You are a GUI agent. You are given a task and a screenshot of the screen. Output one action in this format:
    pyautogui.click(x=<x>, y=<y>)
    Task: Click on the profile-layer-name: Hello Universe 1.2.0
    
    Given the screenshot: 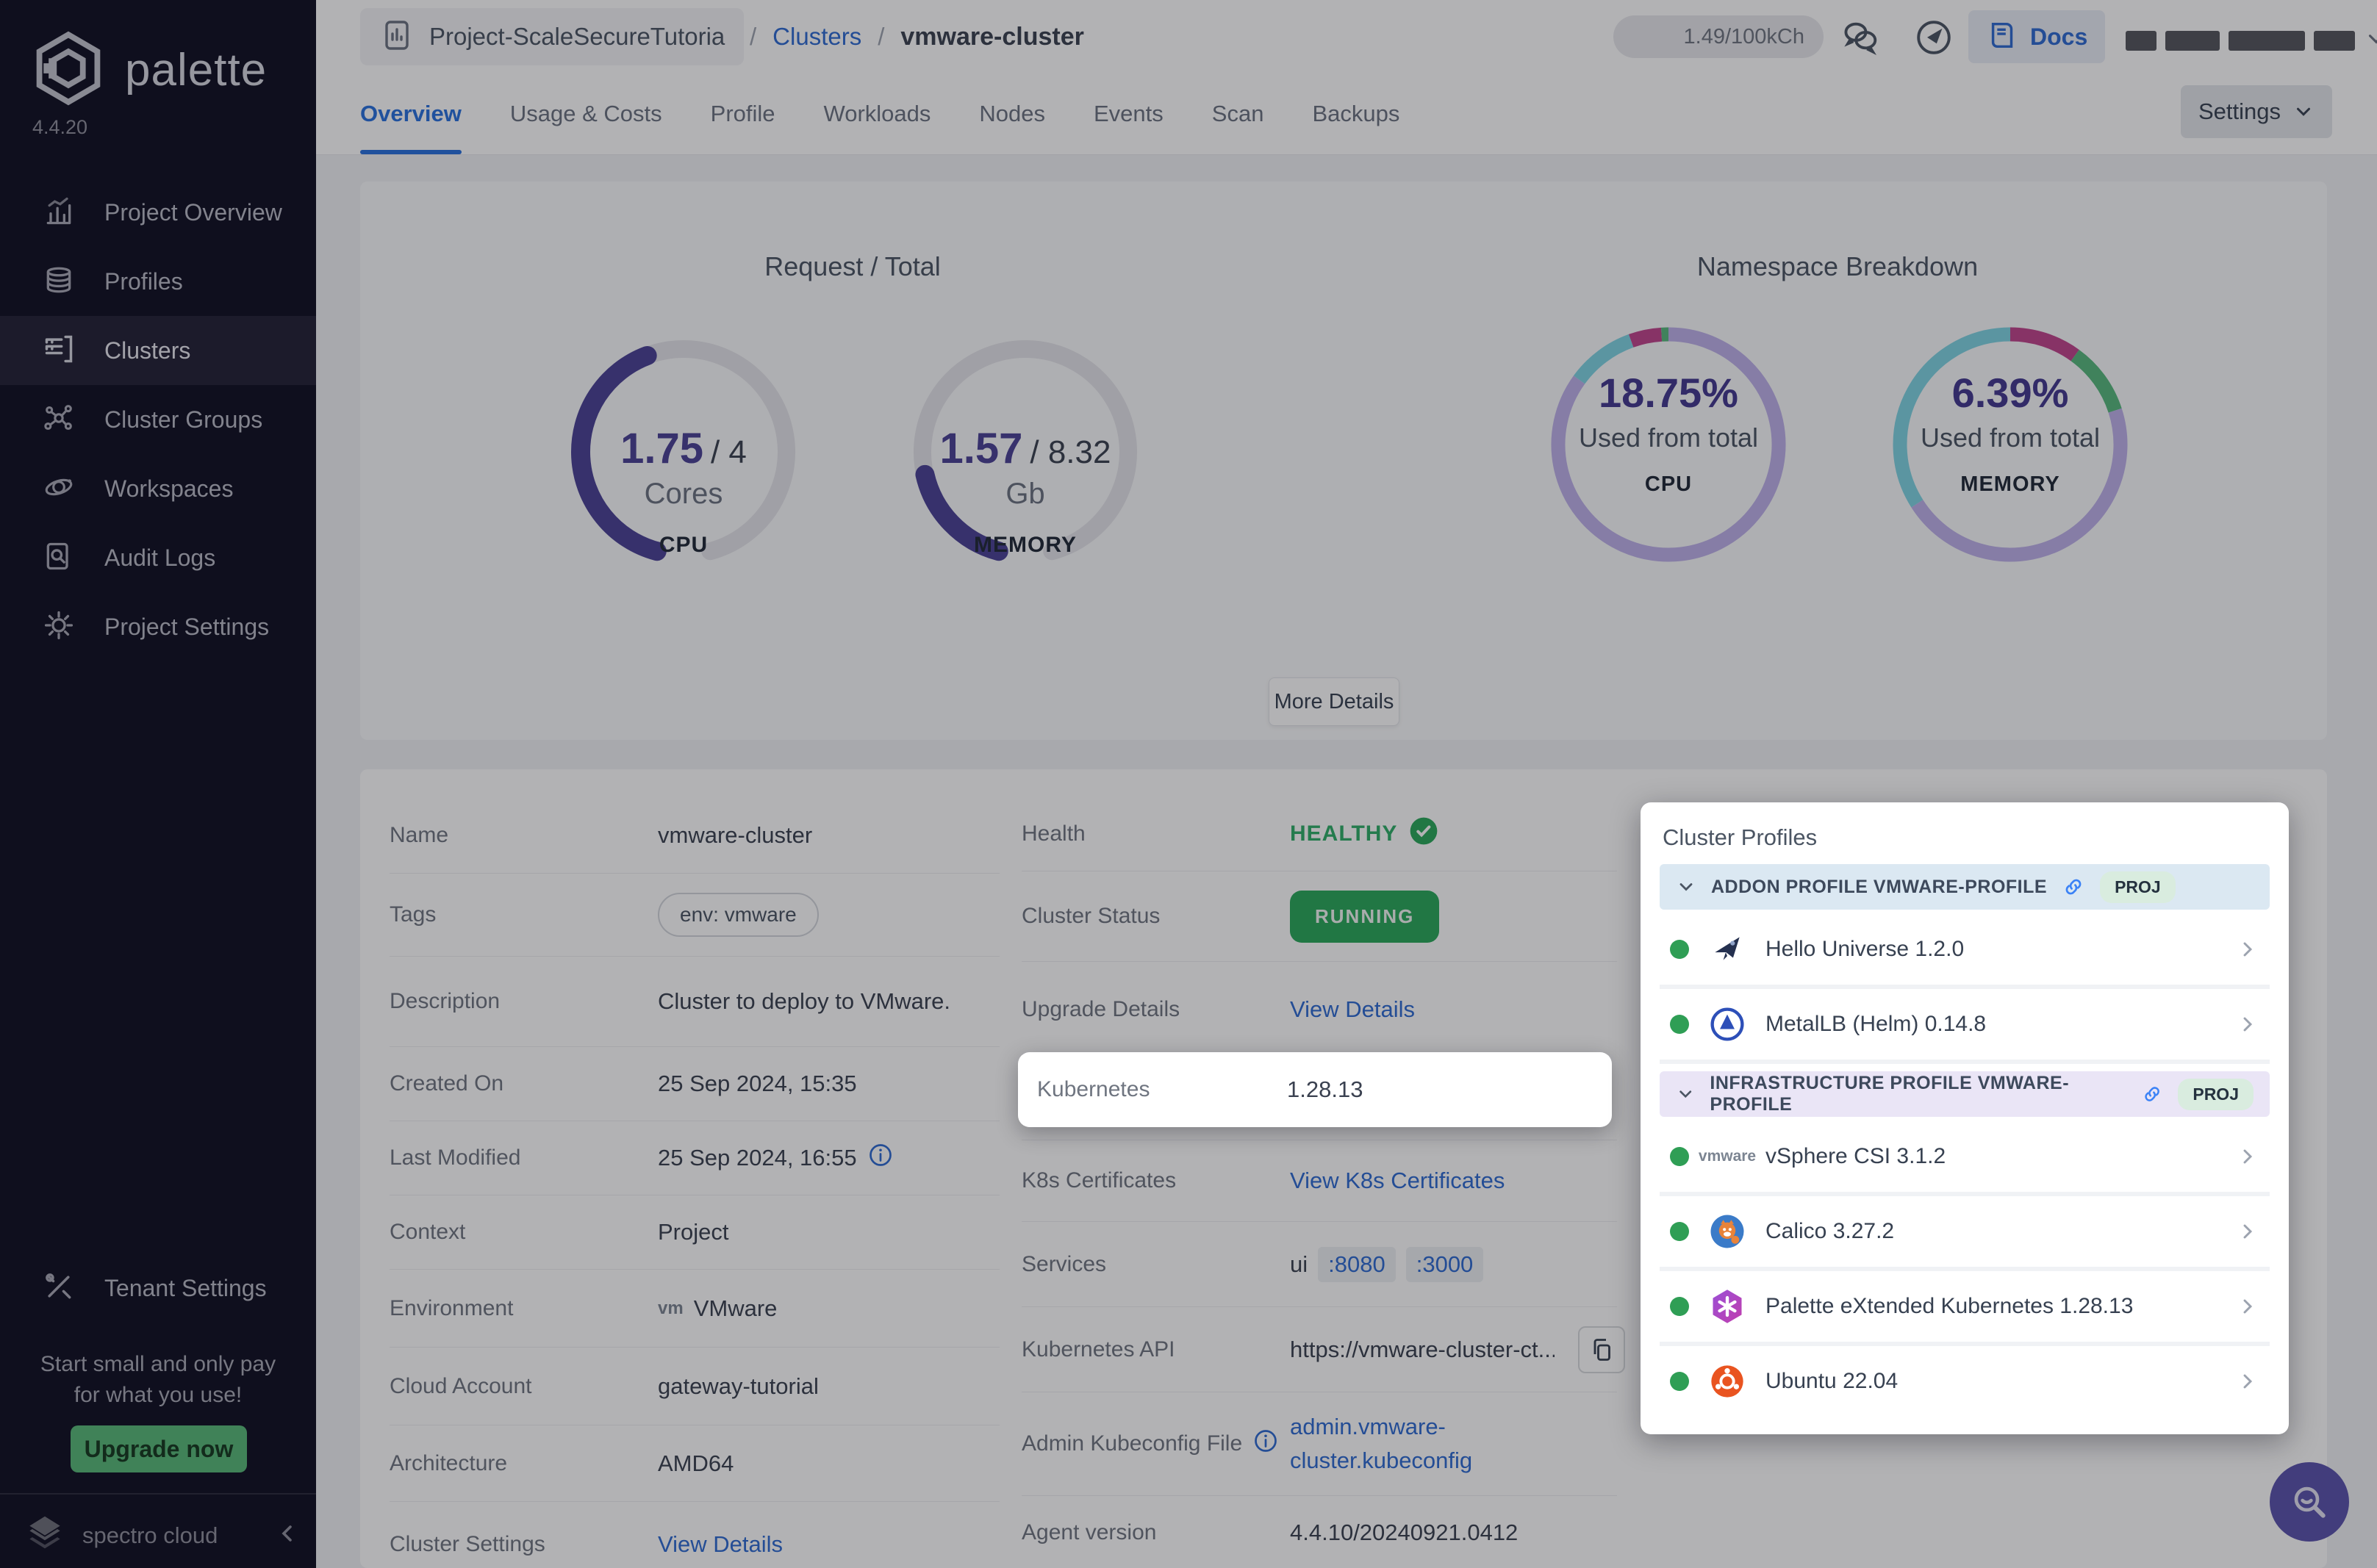 What is the action you would take?
    pyautogui.click(x=1865, y=949)
    